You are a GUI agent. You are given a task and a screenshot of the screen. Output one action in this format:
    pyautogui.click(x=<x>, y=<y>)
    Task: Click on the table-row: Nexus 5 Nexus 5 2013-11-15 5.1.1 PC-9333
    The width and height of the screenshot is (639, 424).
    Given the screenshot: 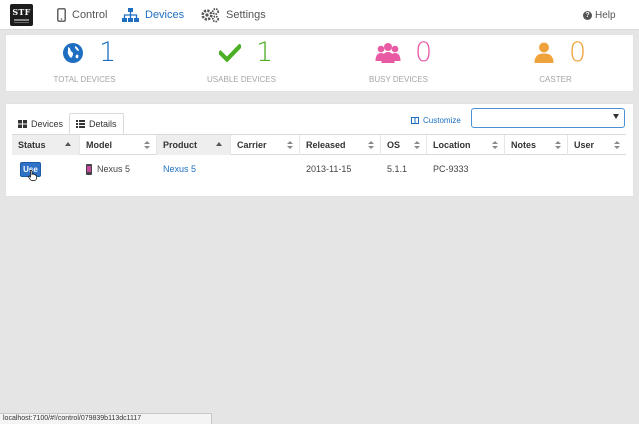 What is the action you would take?
    pyautogui.click(x=319, y=169)
    